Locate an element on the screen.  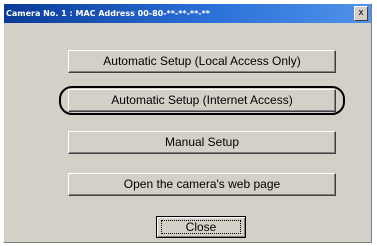
open-web-page-button: Open the camera's web page is located at coordinates (202, 184).